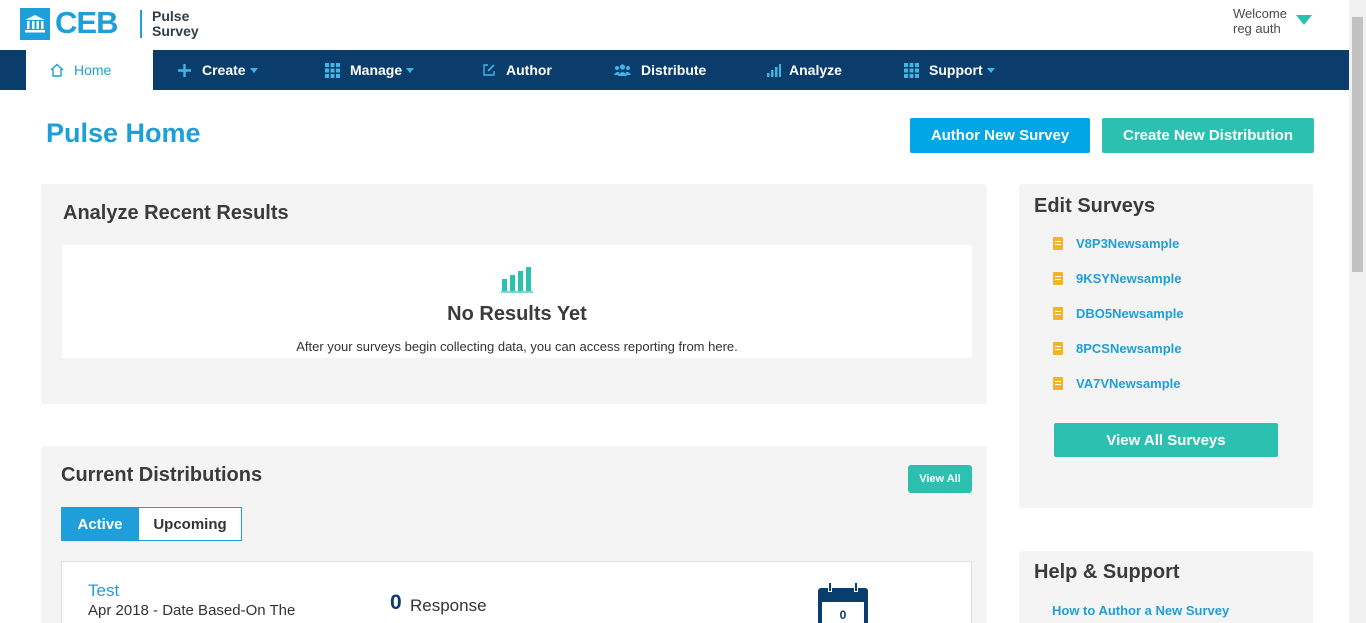  What do you see at coordinates (843, 602) in the screenshot?
I see `calendar-icon: 0` at bounding box center [843, 602].